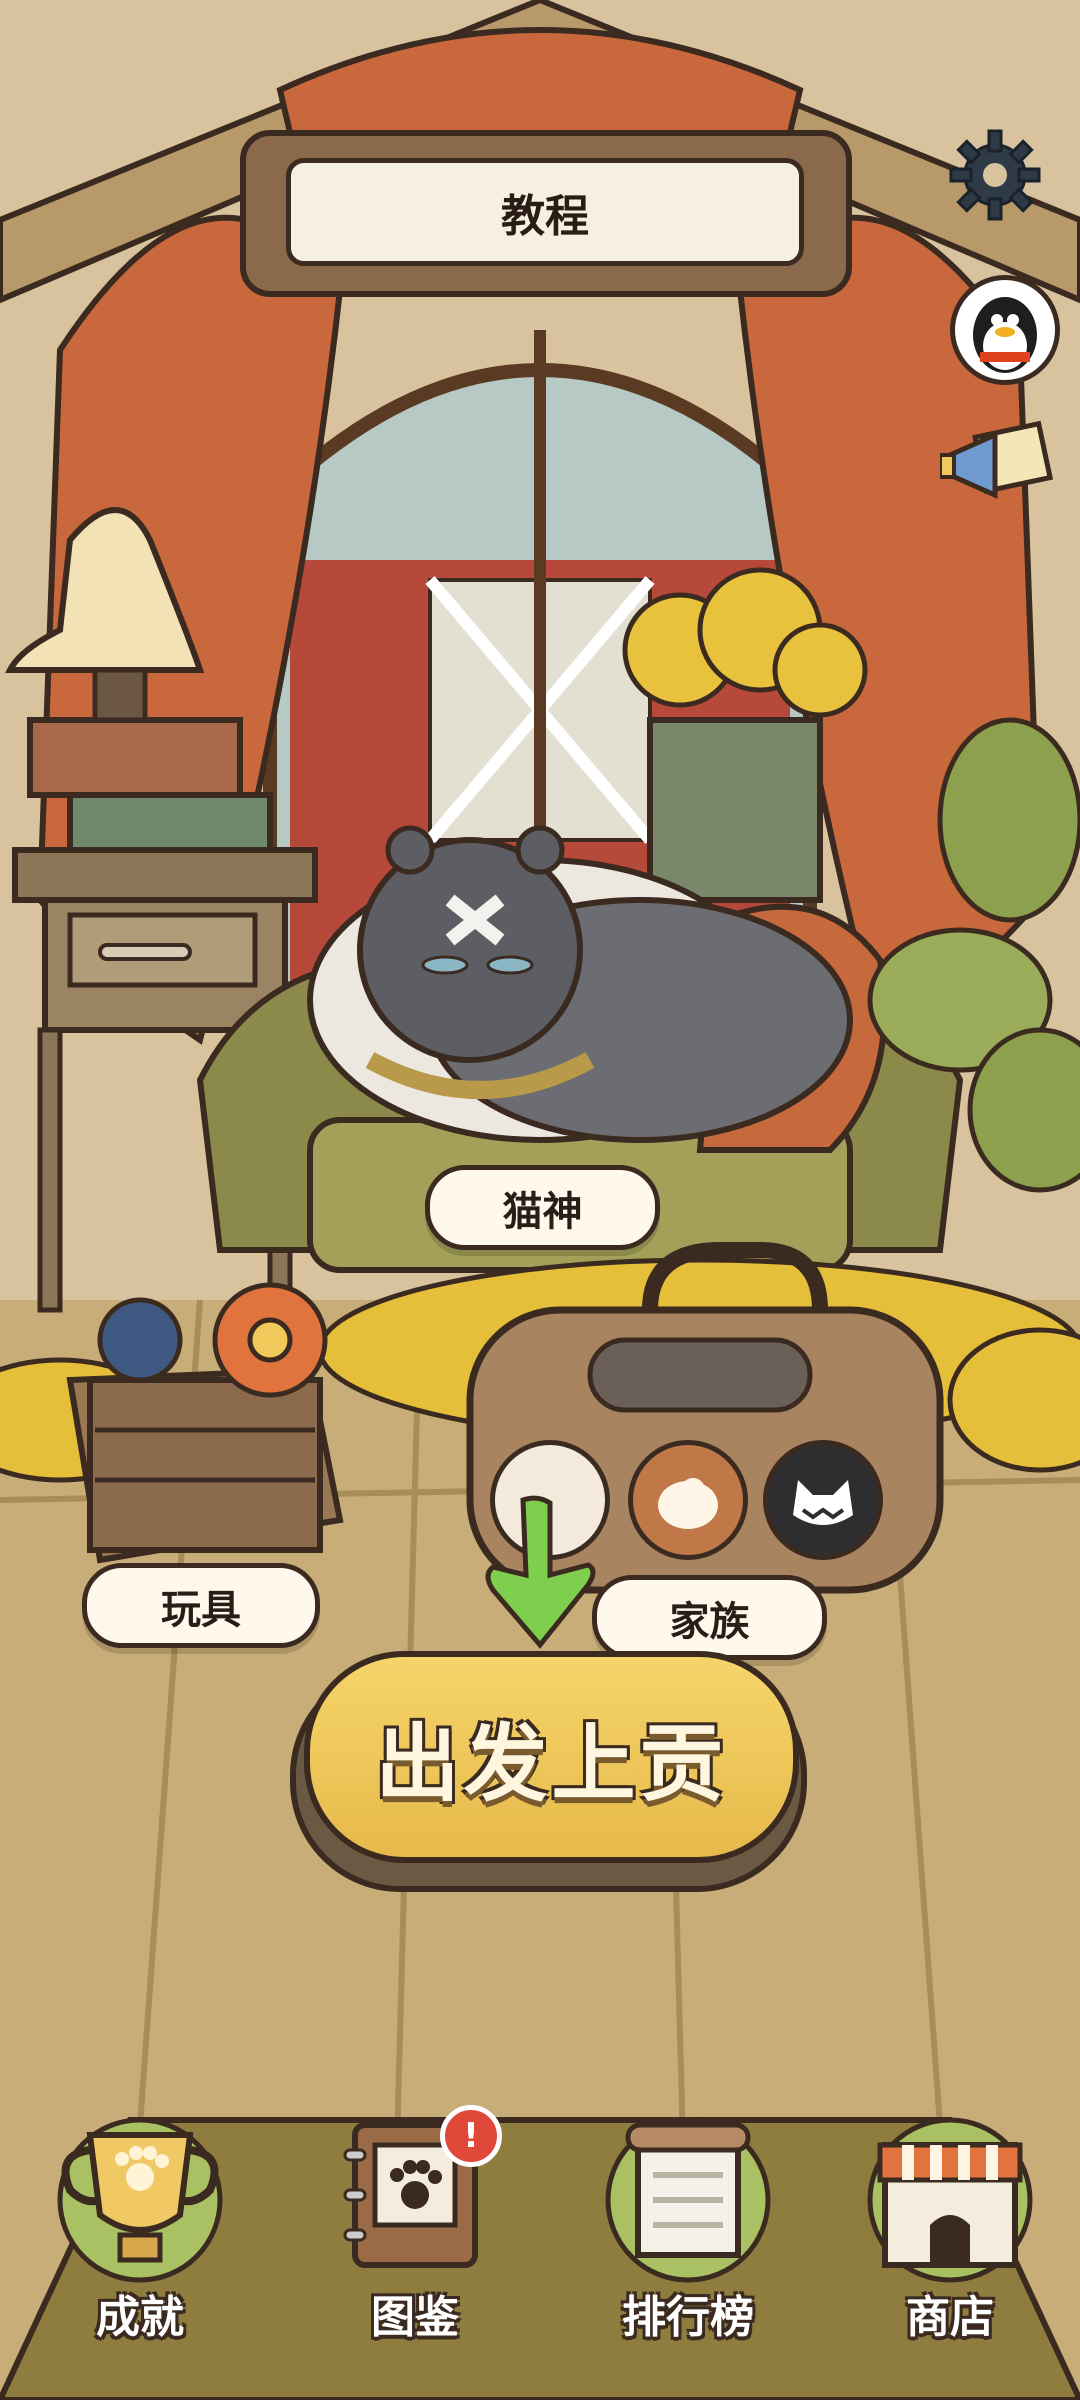 The height and width of the screenshot is (2400, 1080). What do you see at coordinates (551, 1763) in the screenshot?
I see `main-action-label: 出发上贡` at bounding box center [551, 1763].